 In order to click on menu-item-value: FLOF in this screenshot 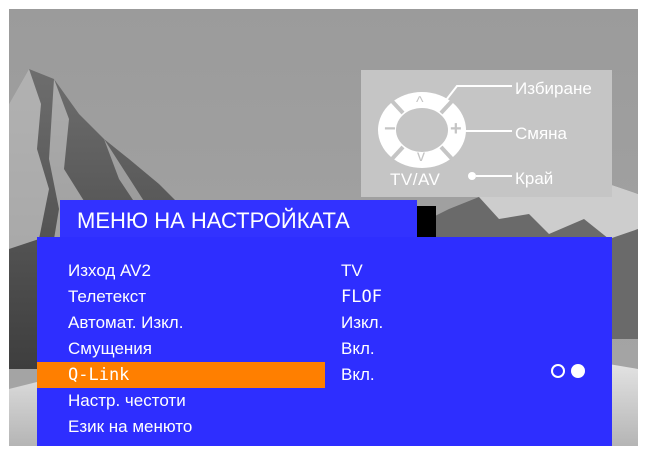, I will do `click(361, 297)`.